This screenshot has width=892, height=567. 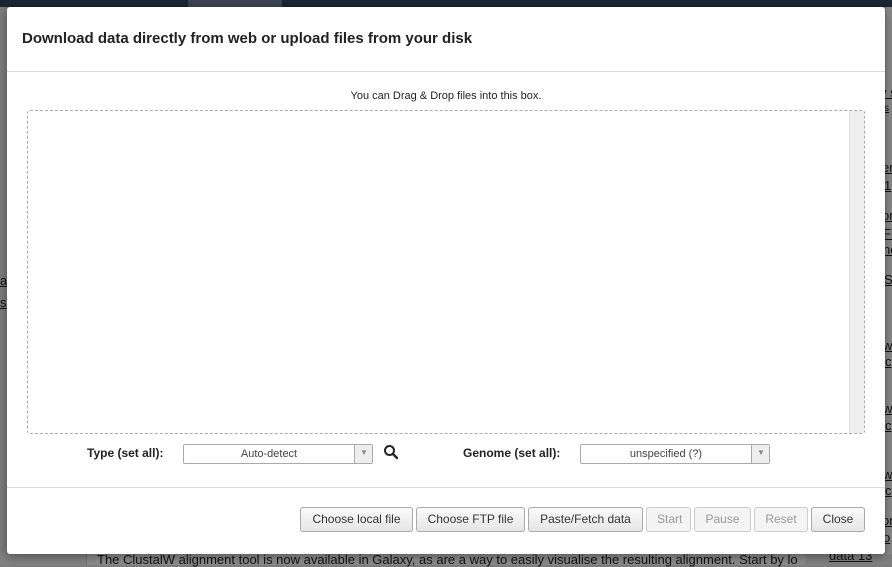 I want to click on paste-fetch-data-button: Paste/Fetch data, so click(x=585, y=519).